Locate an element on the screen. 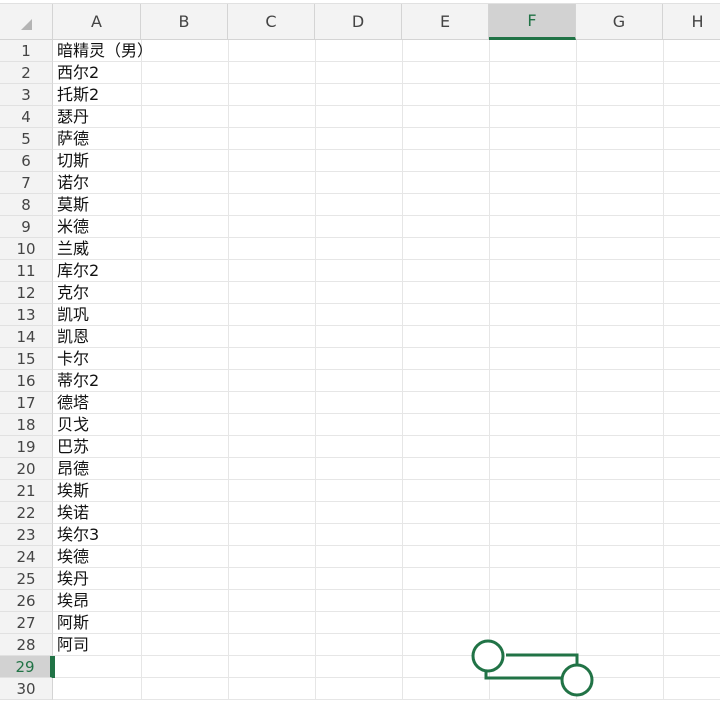  cell-a13: 凯巩 is located at coordinates (97, 315).